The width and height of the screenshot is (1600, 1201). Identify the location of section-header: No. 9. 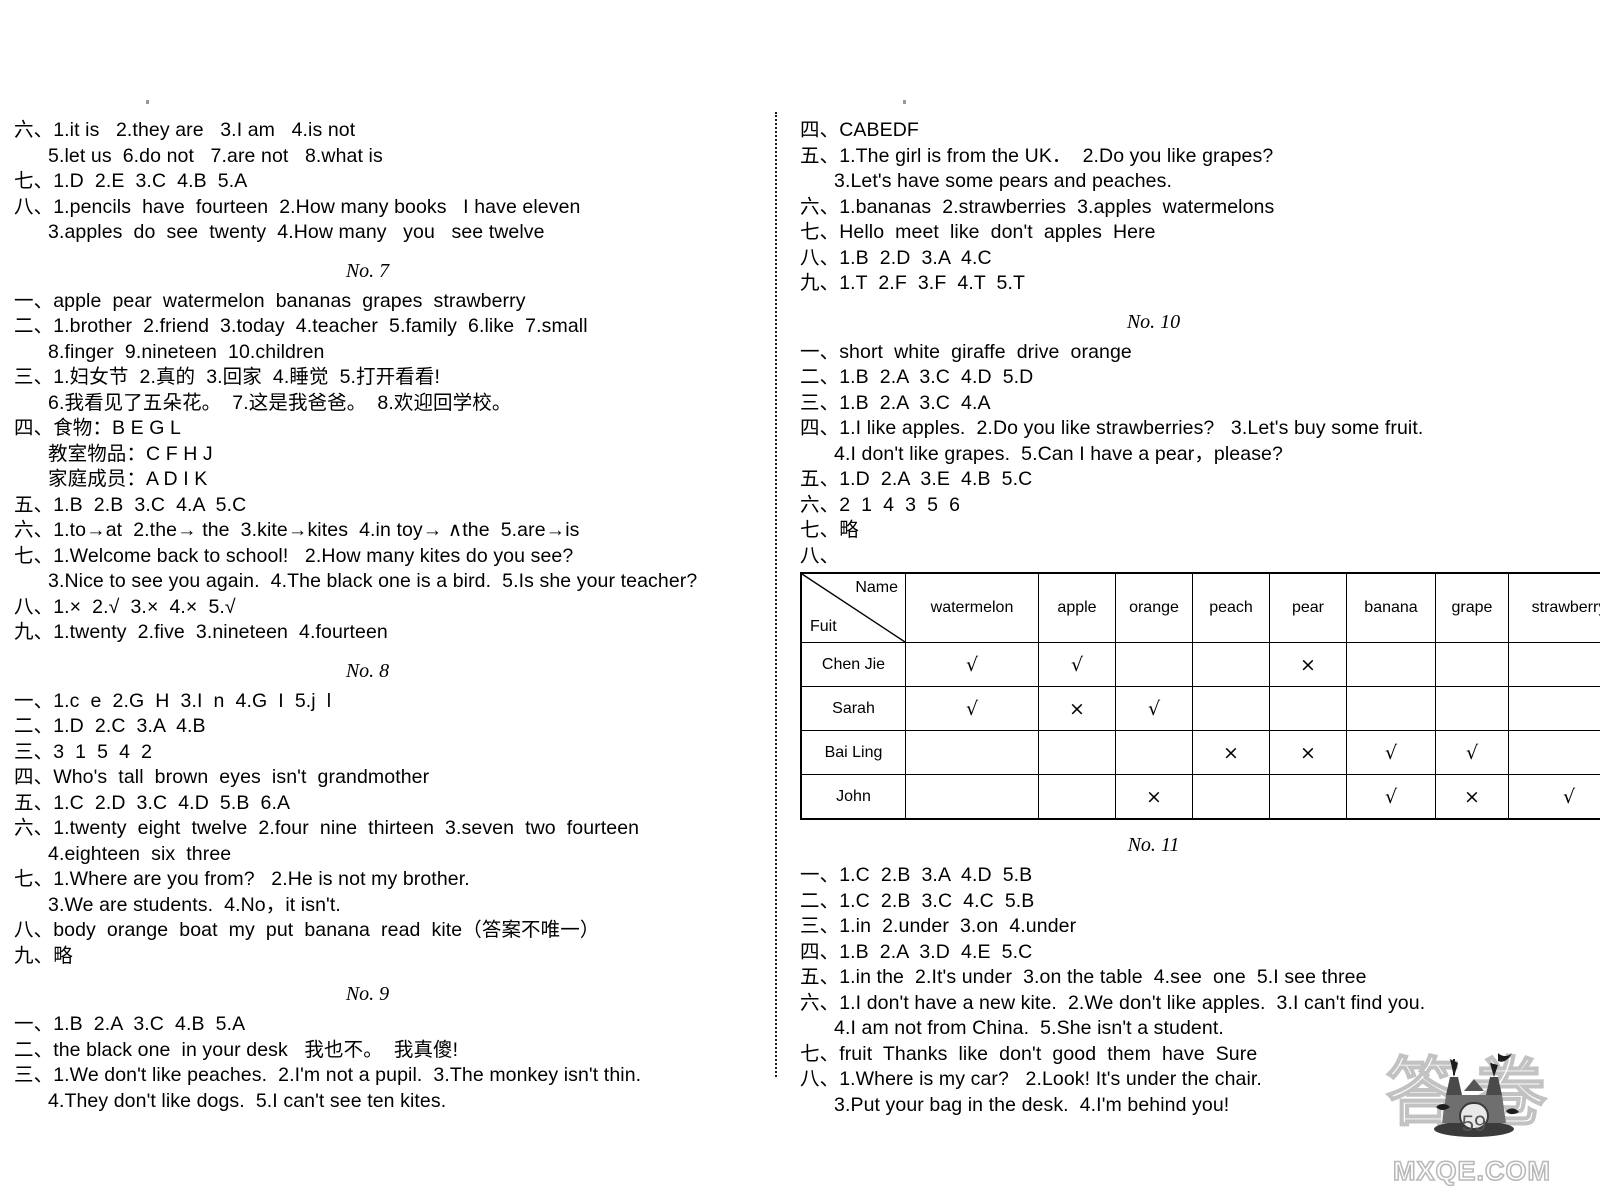
(367, 994).